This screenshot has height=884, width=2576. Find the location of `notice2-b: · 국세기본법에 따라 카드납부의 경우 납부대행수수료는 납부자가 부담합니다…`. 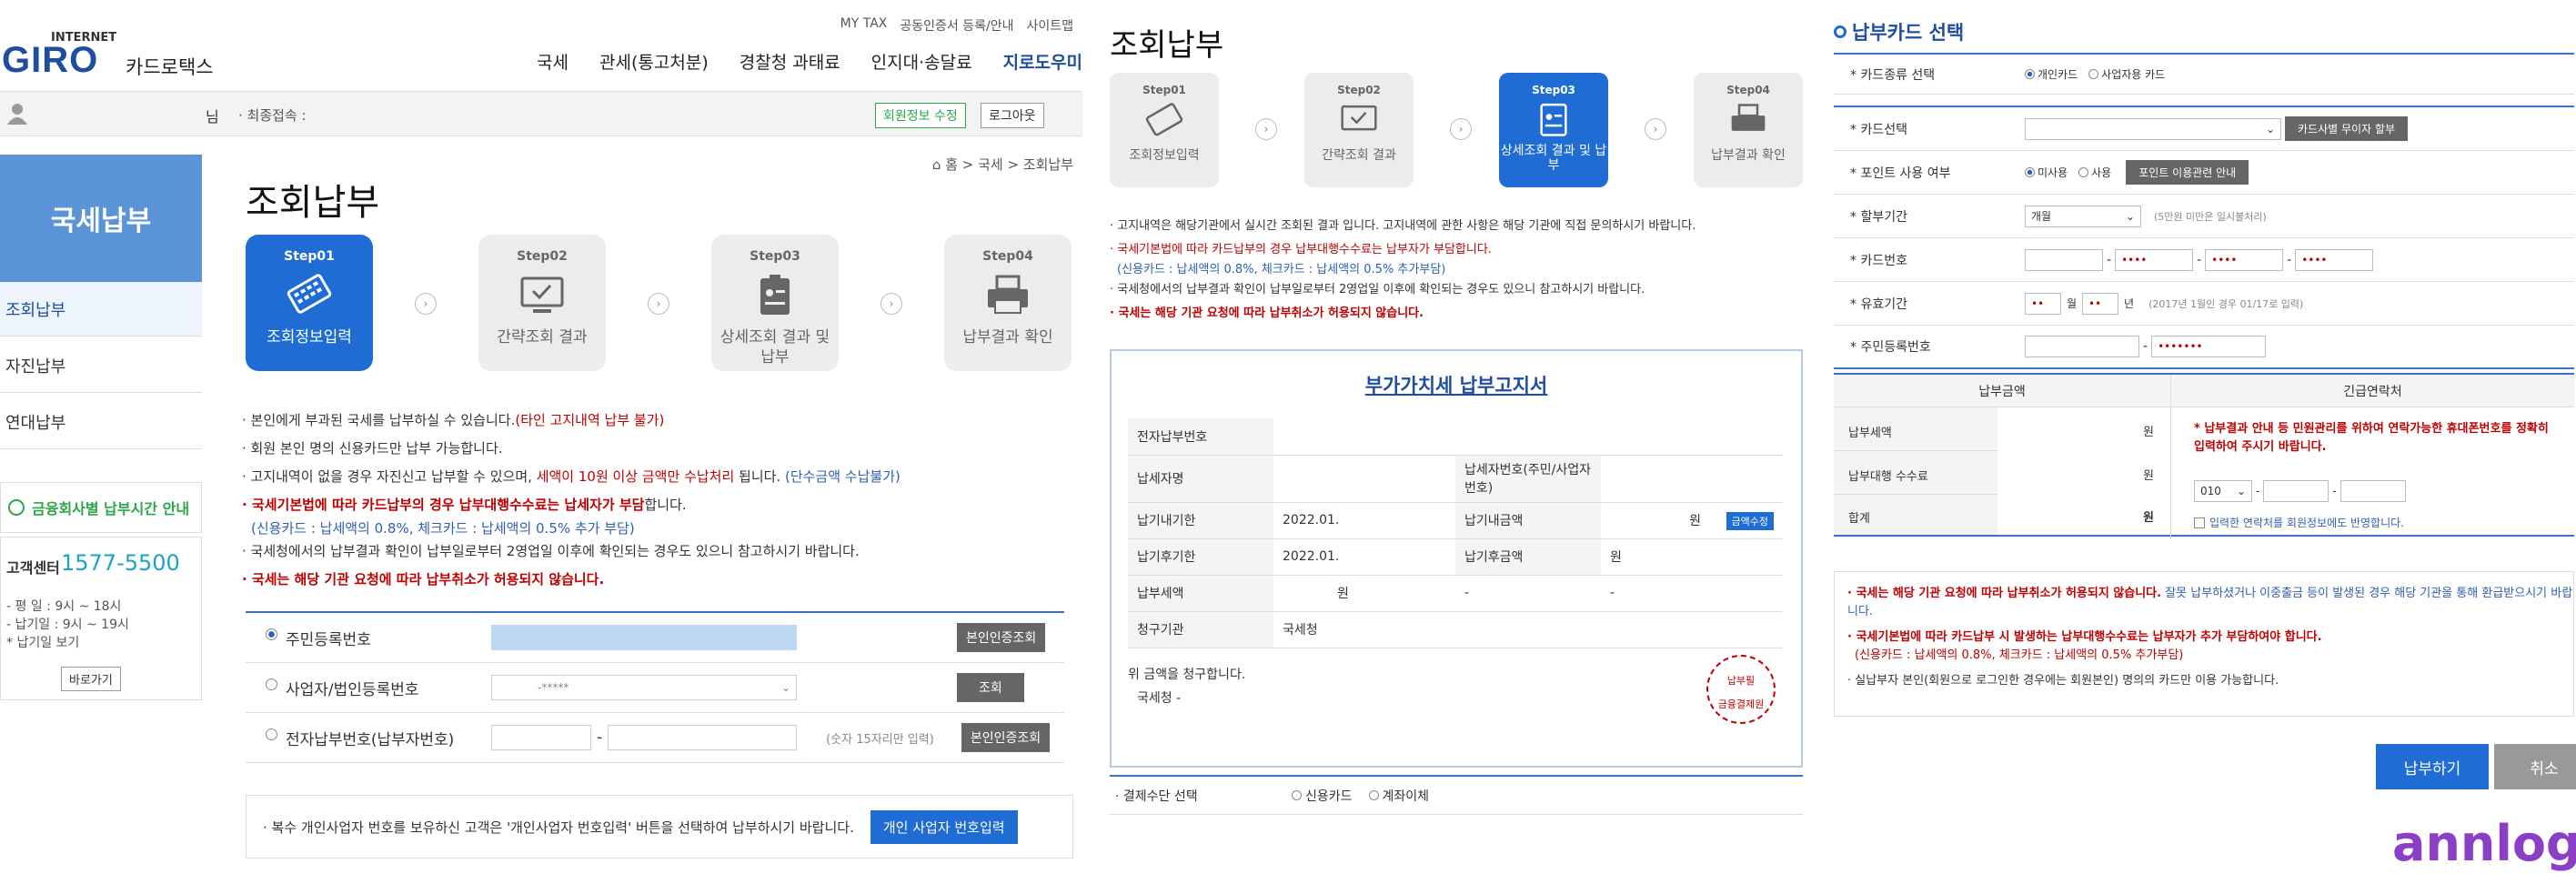

notice2-b: · 국세기본법에 따라 카드납부의 경우 납부대행수수료는 납부자가 부담합니다… is located at coordinates (1301, 250).